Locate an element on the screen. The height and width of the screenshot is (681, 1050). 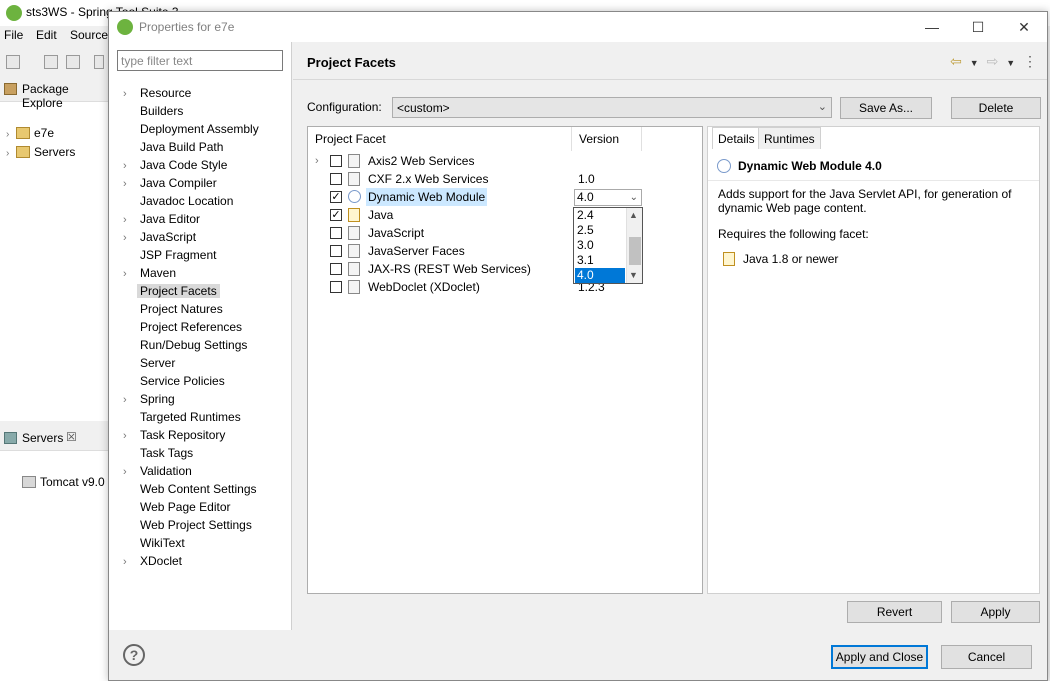
tab-details: Details is located at coordinates (736, 138).